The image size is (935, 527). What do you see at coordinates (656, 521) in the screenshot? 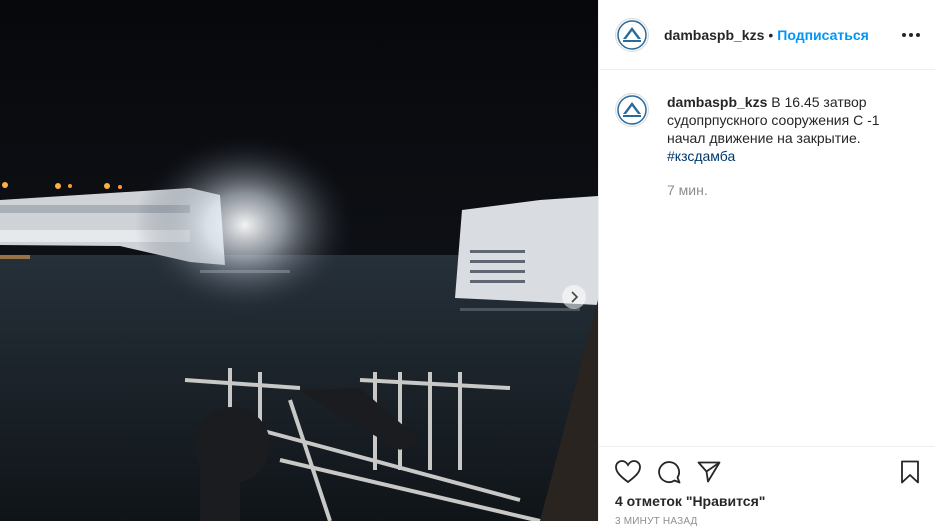
I see `post-time-ago: 3 МИНУТ НАЗАД` at bounding box center [656, 521].